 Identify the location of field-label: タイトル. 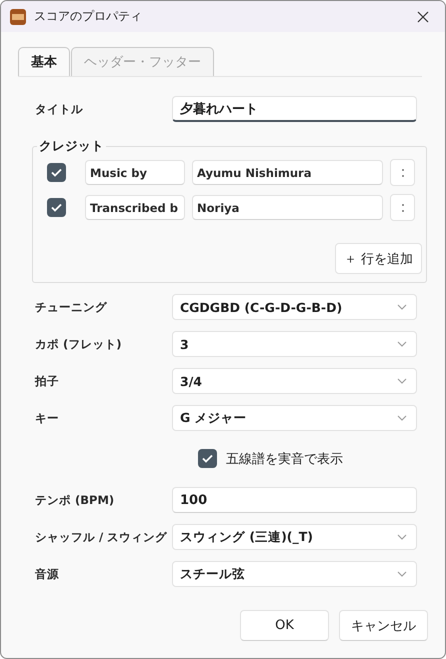
(59, 109).